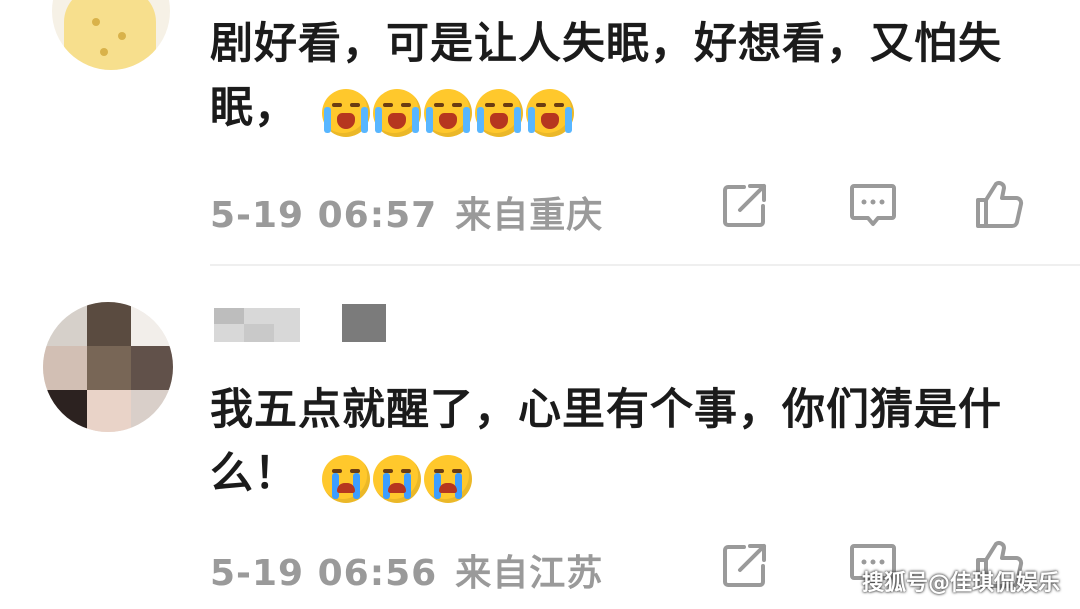 This screenshot has height=609, width=1080. I want to click on watermark: 搜狐号@佳琪侃娱乐, so click(961, 581).